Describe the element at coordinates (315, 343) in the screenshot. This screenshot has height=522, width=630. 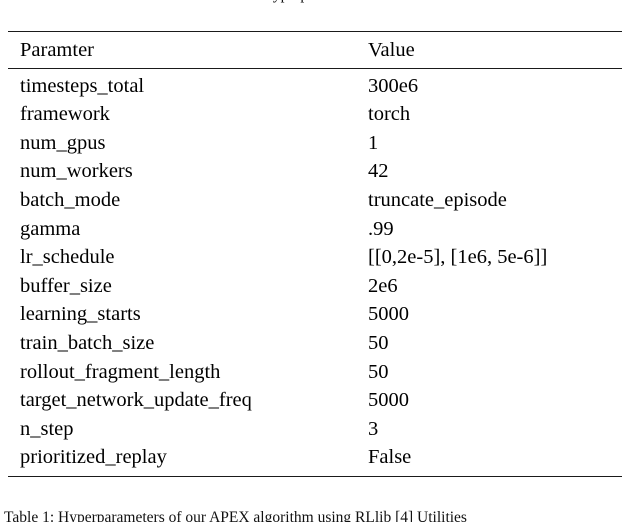
I see `table-row: train_batch_size 50` at that location.